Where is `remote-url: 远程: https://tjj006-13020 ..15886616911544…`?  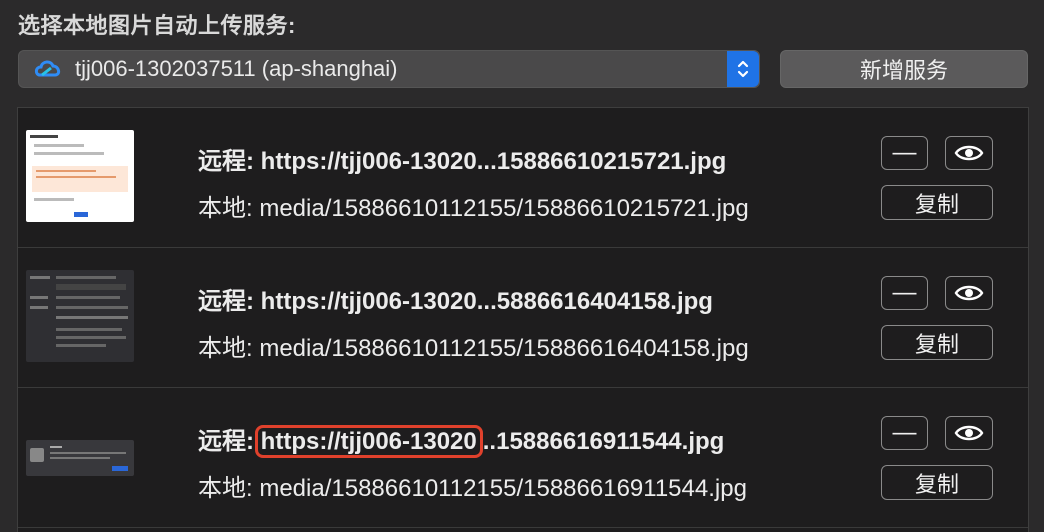
remote-url: 远程: https://tjj006-13020 ..15886616911544… is located at coordinates (461, 439).